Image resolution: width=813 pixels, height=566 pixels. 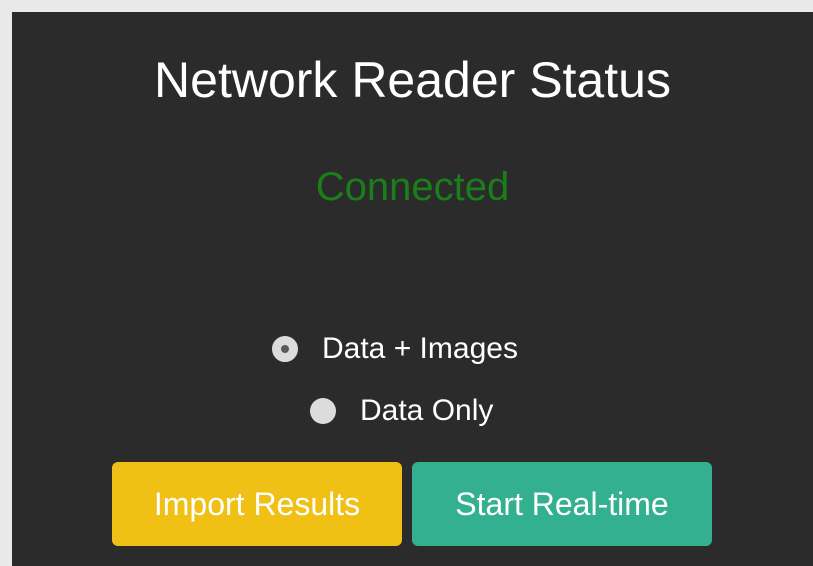 I want to click on radio-label-data-images: Data + Images, so click(x=420, y=348).